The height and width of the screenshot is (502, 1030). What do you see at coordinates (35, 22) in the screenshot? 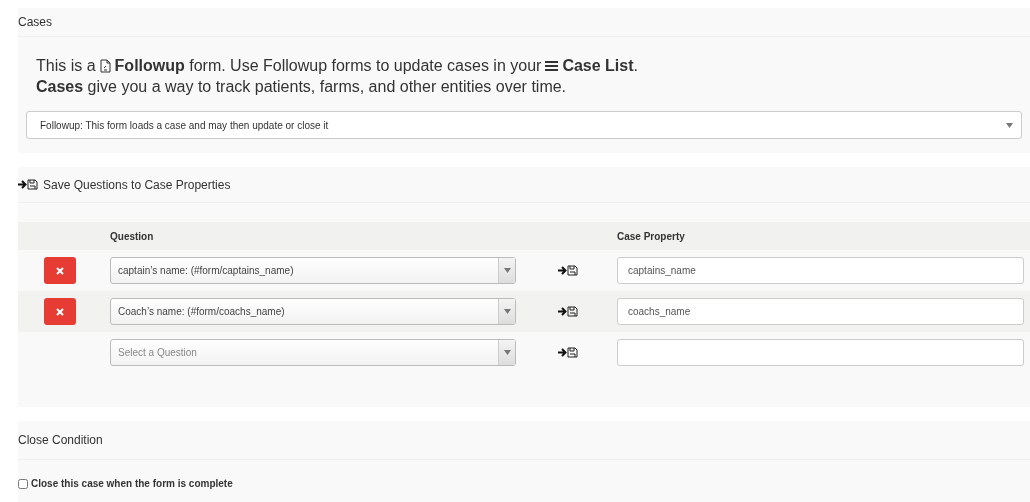
I see `panel-title: Cases` at bounding box center [35, 22].